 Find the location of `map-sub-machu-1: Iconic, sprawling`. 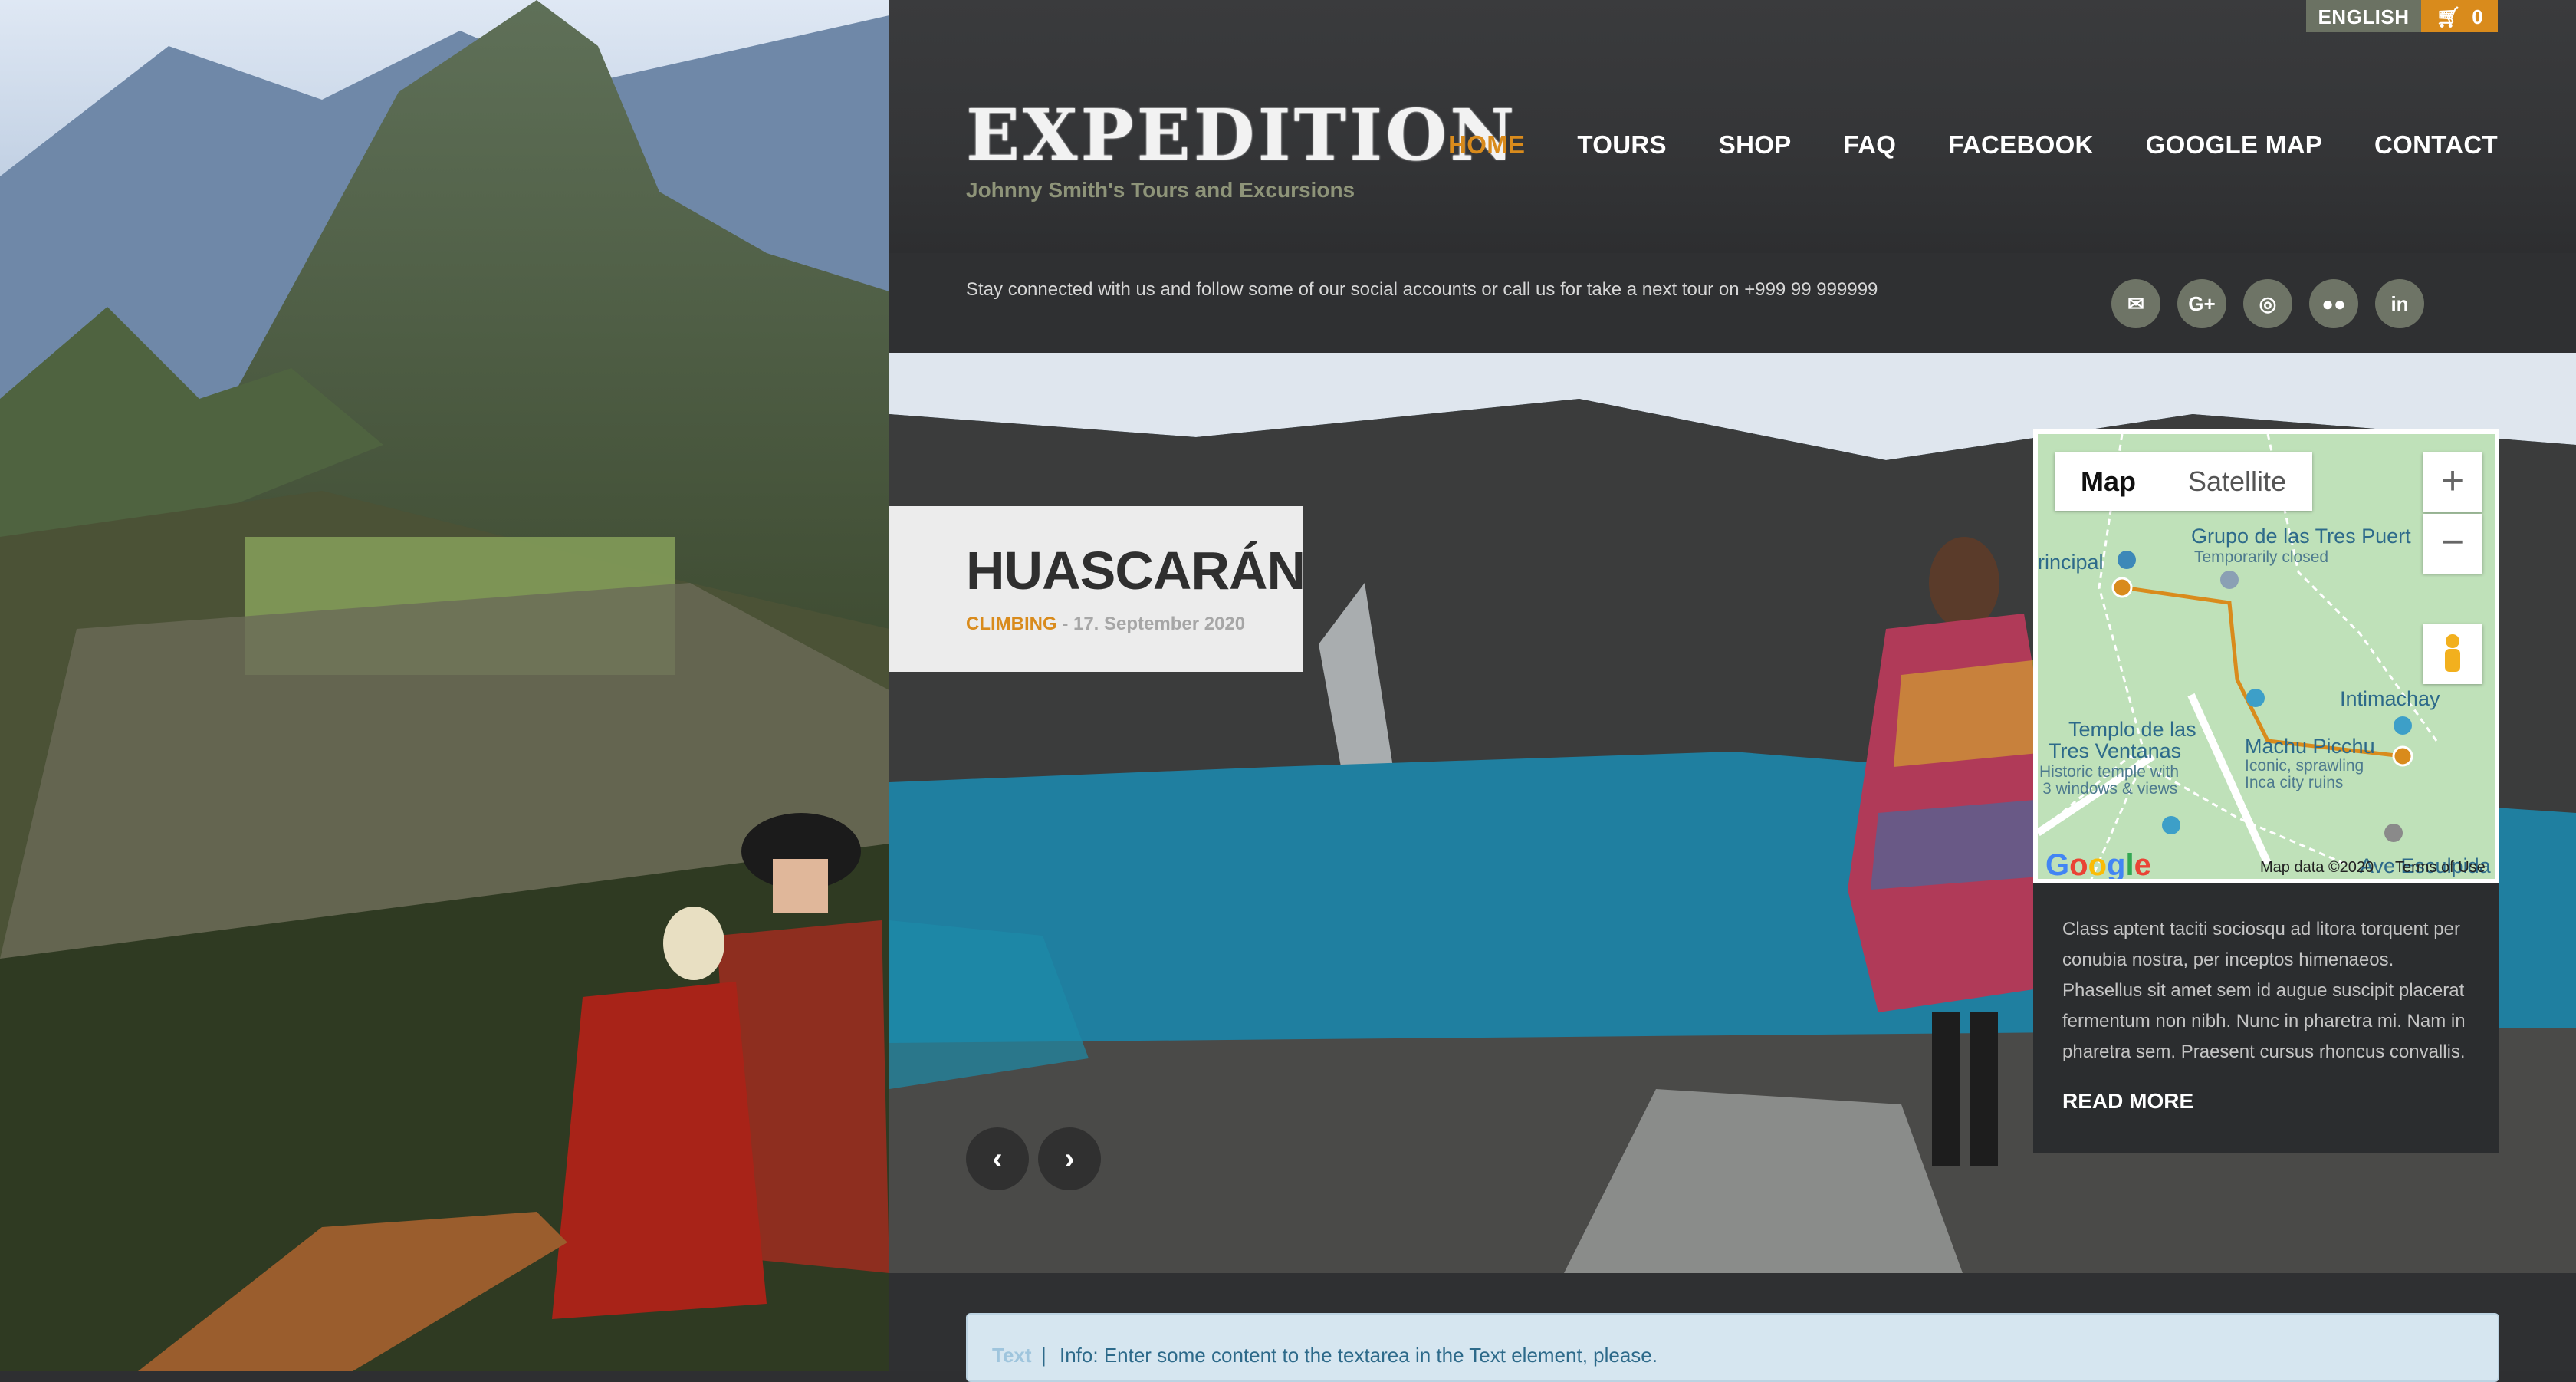

map-sub-machu-1: Iconic, sprawling is located at coordinates (2305, 766).